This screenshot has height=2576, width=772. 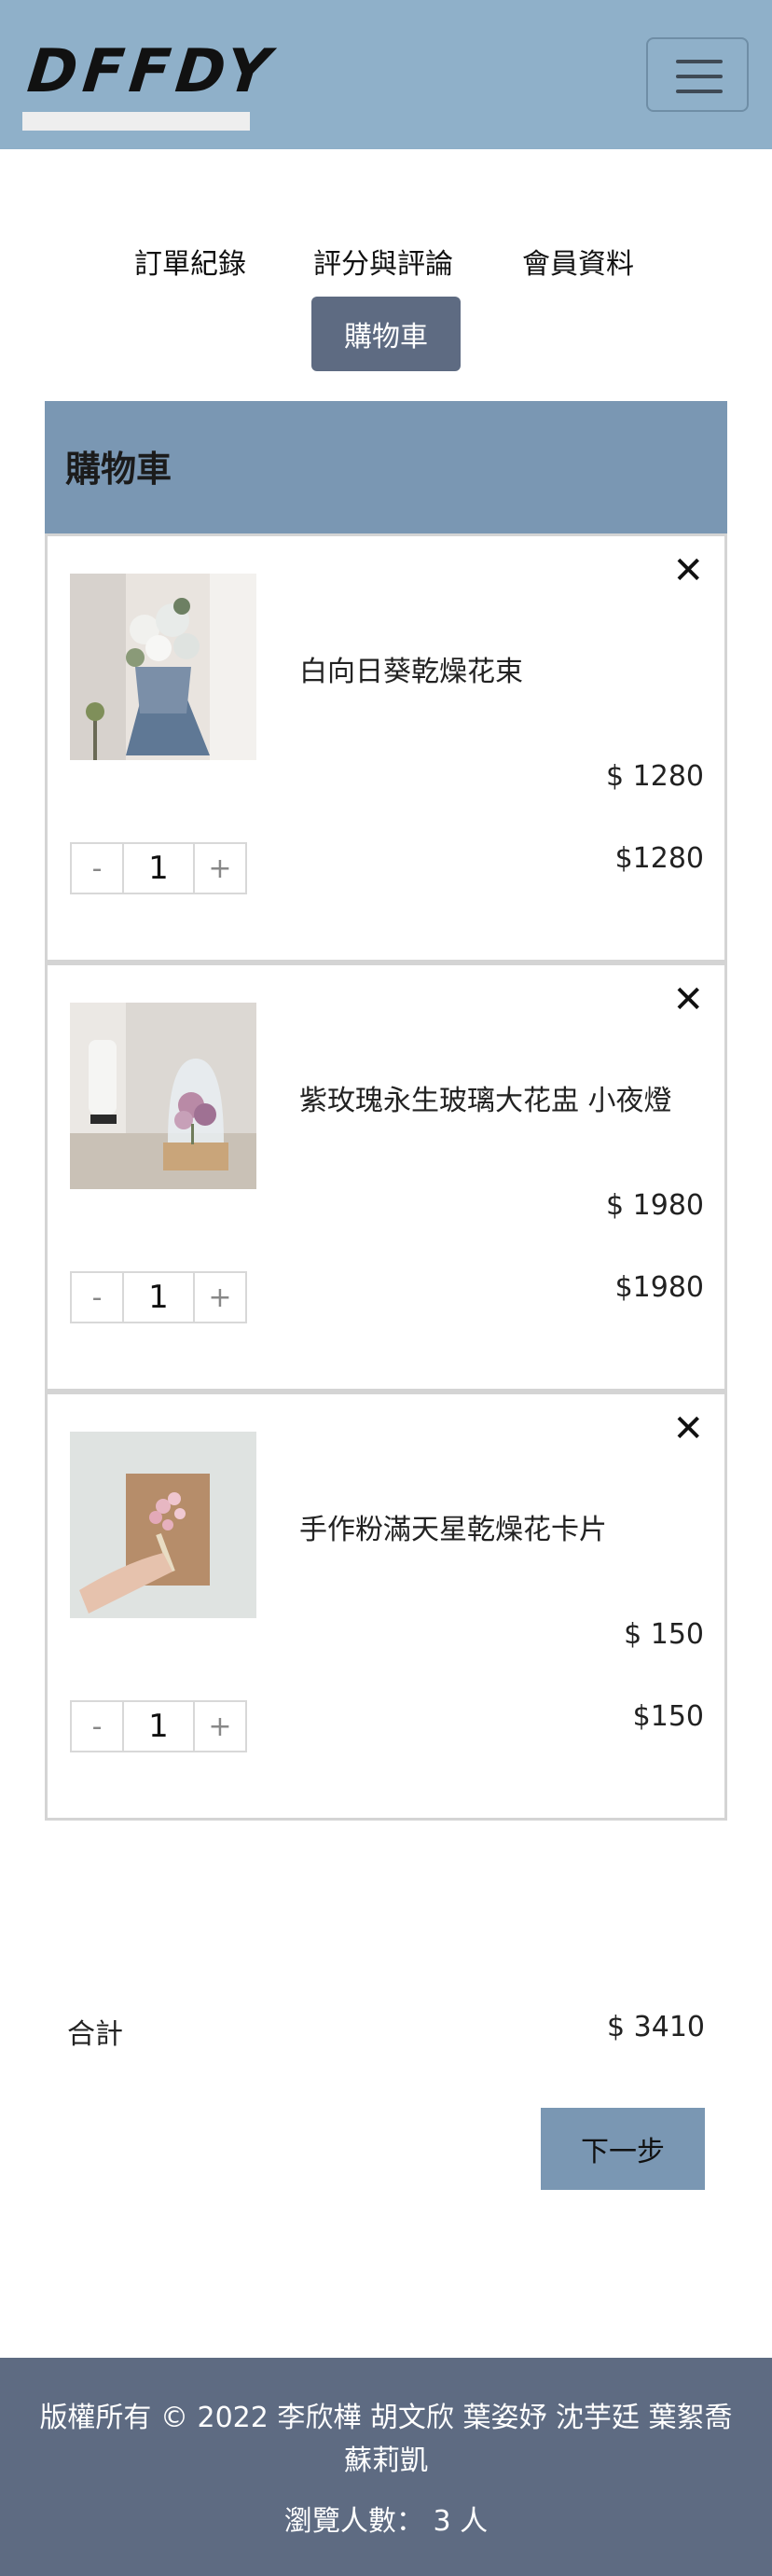 What do you see at coordinates (383, 261) in the screenshot?
I see `nav-reviews: 評分與評論` at bounding box center [383, 261].